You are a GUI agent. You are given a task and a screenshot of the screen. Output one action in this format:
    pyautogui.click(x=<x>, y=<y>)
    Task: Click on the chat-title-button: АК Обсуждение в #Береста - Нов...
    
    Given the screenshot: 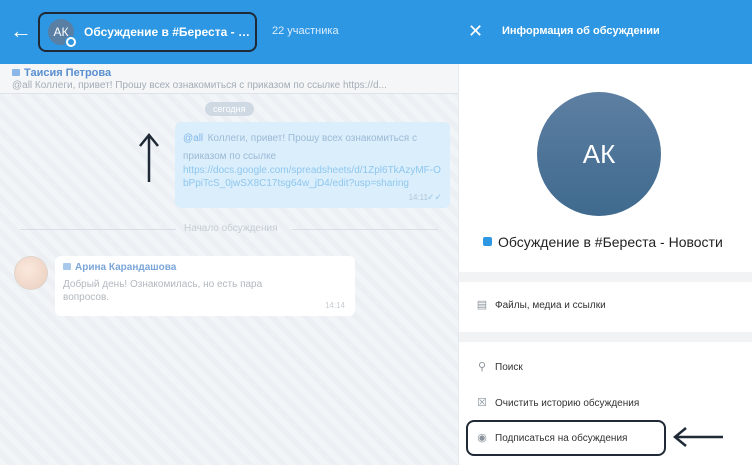 What is the action you would take?
    pyautogui.click(x=147, y=32)
    